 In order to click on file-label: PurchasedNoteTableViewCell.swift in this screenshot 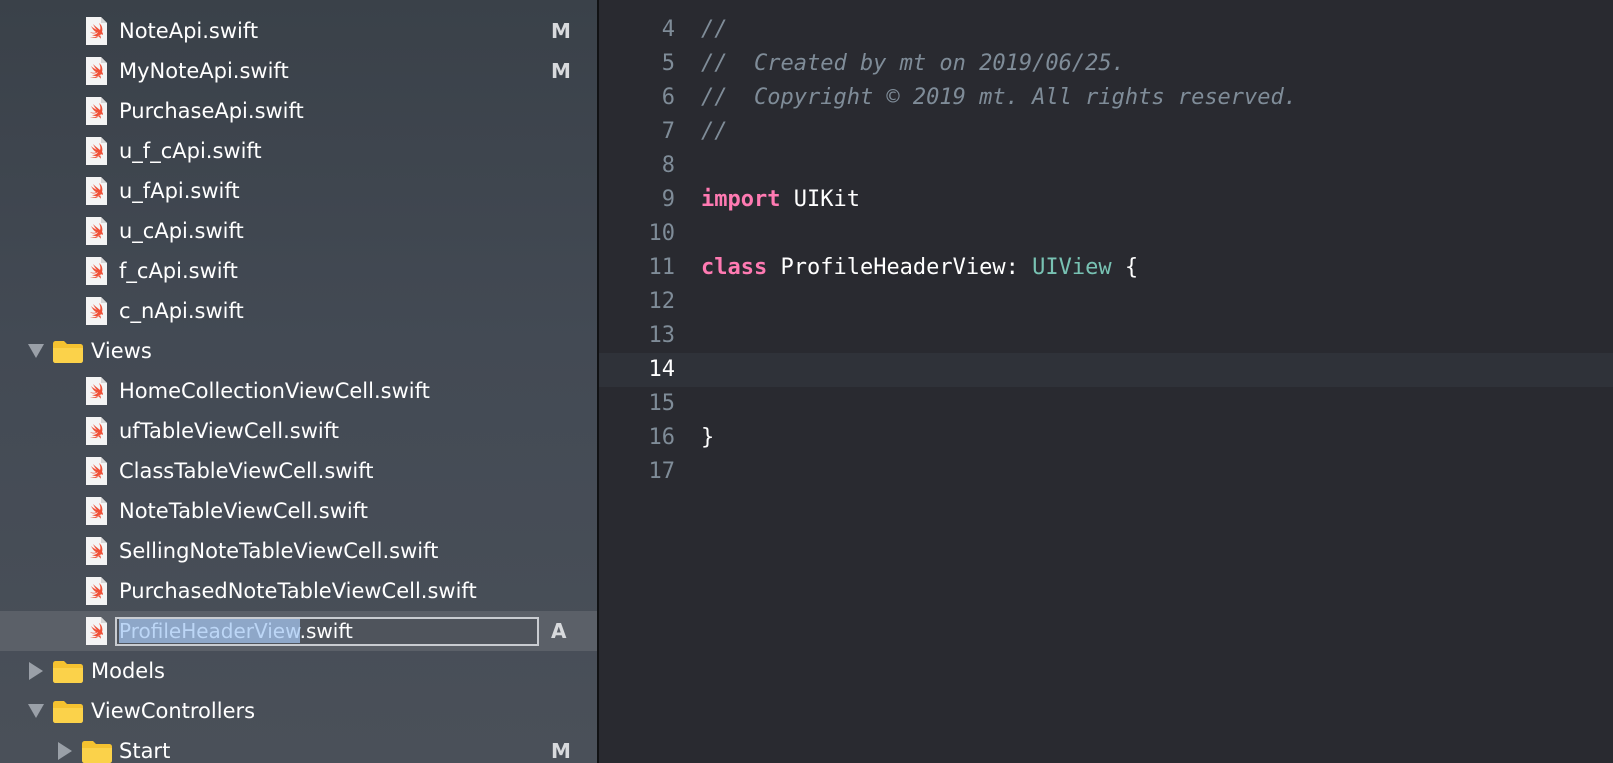, I will do `click(298, 591)`.